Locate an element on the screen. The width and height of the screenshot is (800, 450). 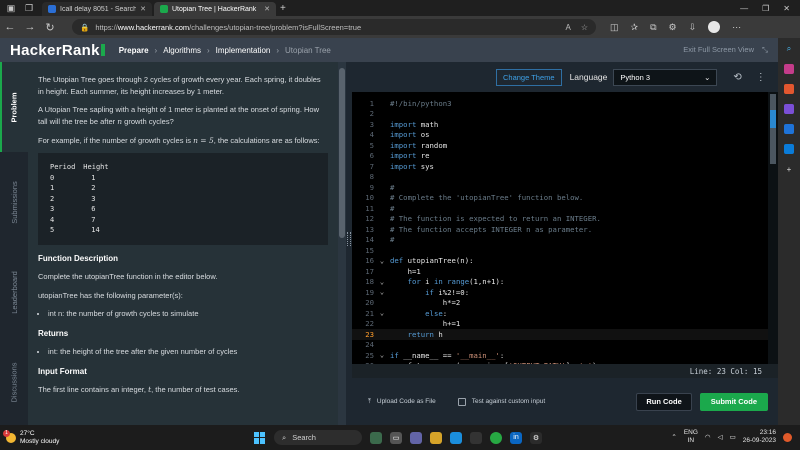
submit-code-button: Submit Code is located at coordinates (733, 401).